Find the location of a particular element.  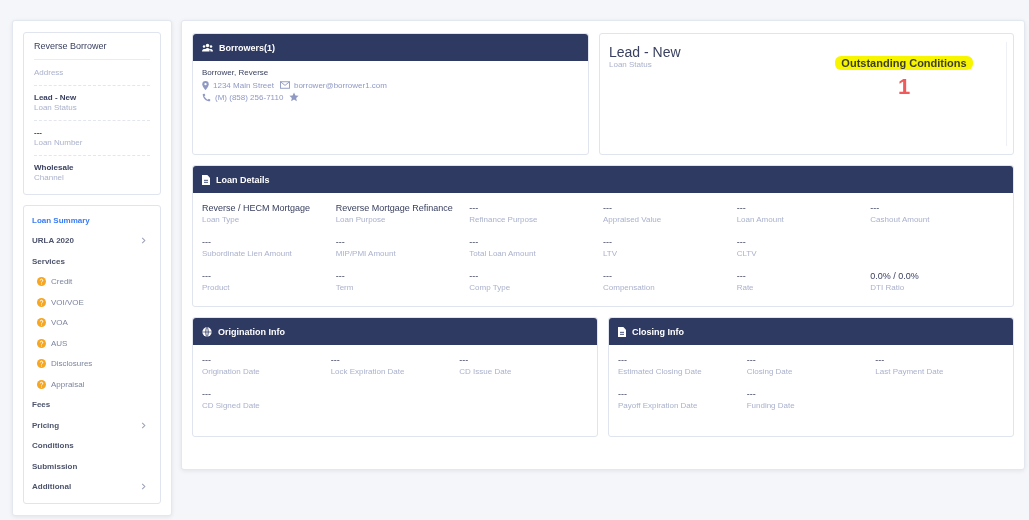

star-icon is located at coordinates (294, 97).